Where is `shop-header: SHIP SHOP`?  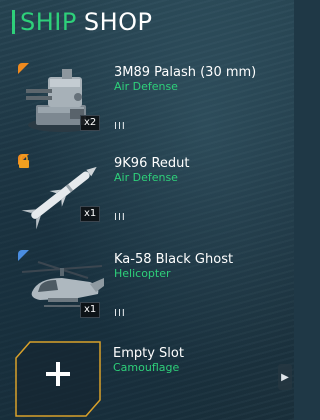 shop-header: SHIP SHOP is located at coordinates (82, 22).